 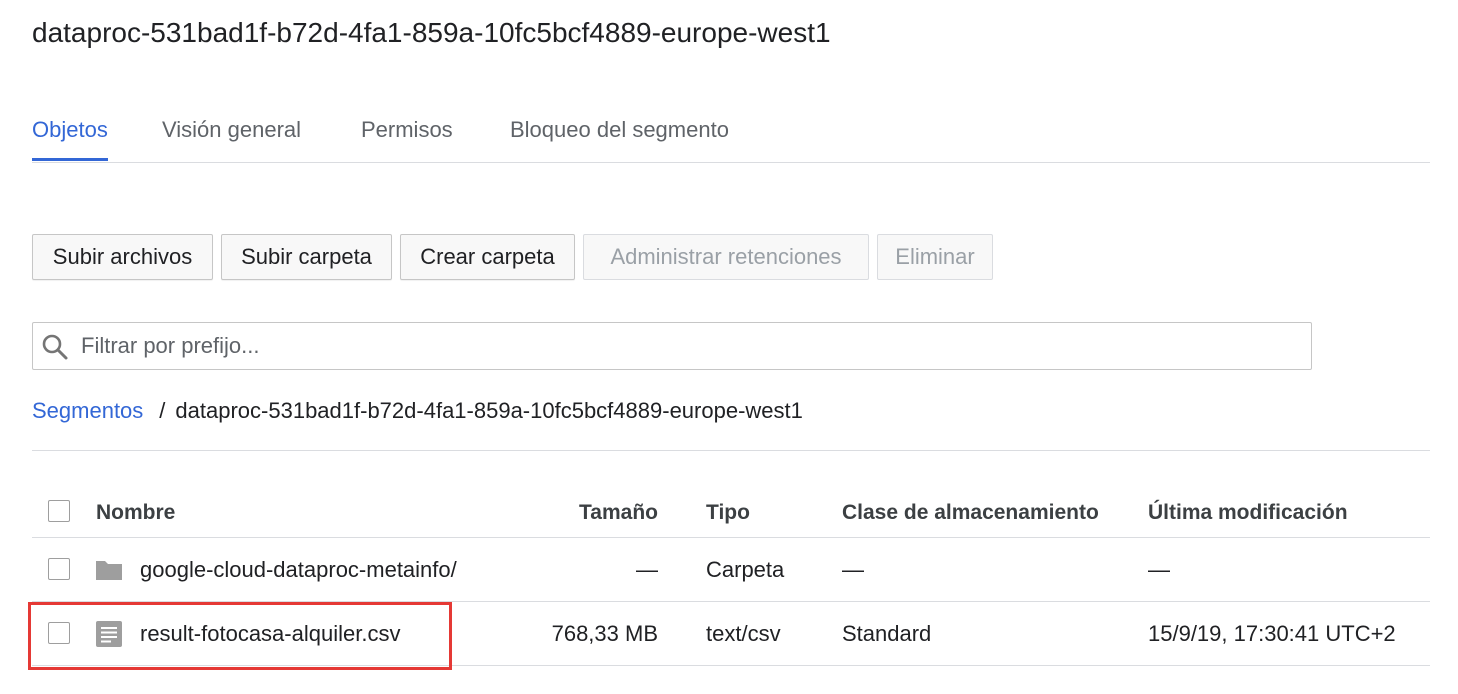 What do you see at coordinates (55, 347) in the screenshot?
I see `search-icon` at bounding box center [55, 347].